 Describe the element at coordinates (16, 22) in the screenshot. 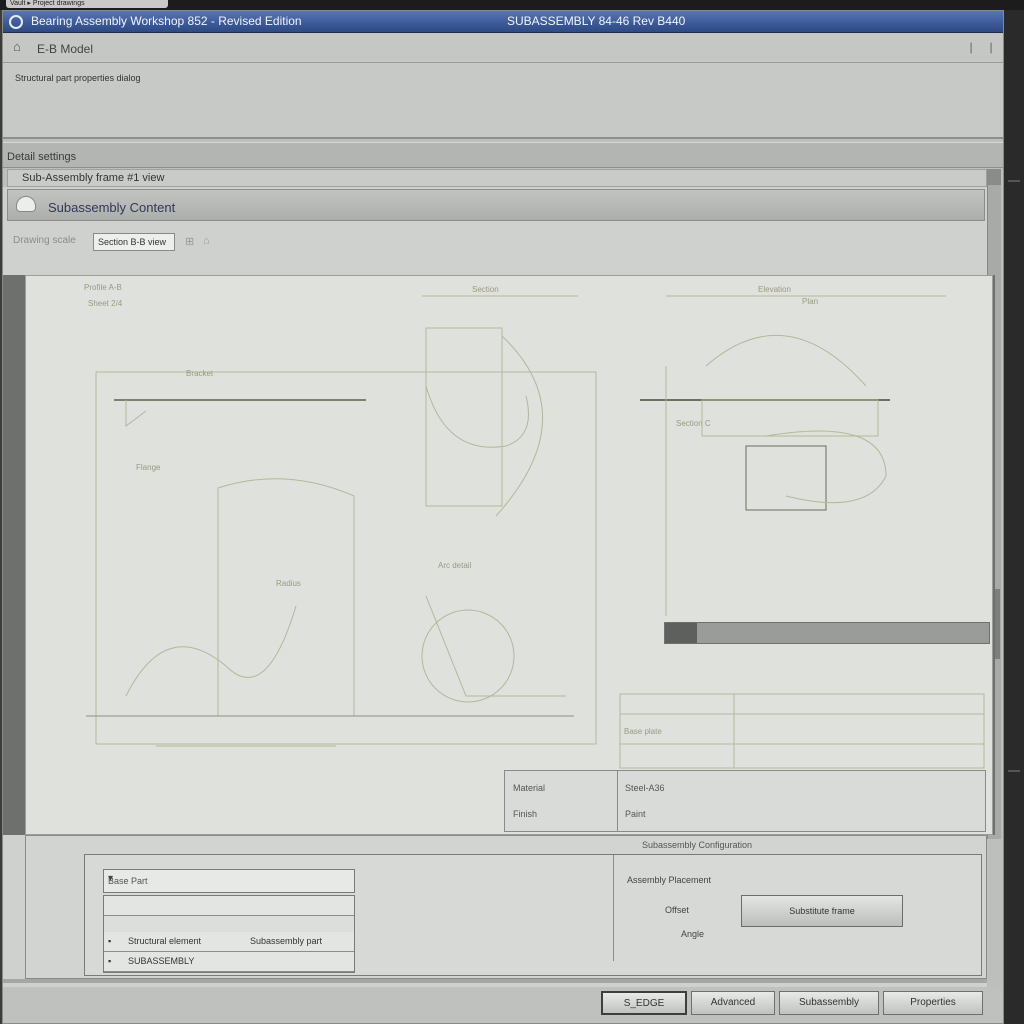

I see `app-icon` at that location.